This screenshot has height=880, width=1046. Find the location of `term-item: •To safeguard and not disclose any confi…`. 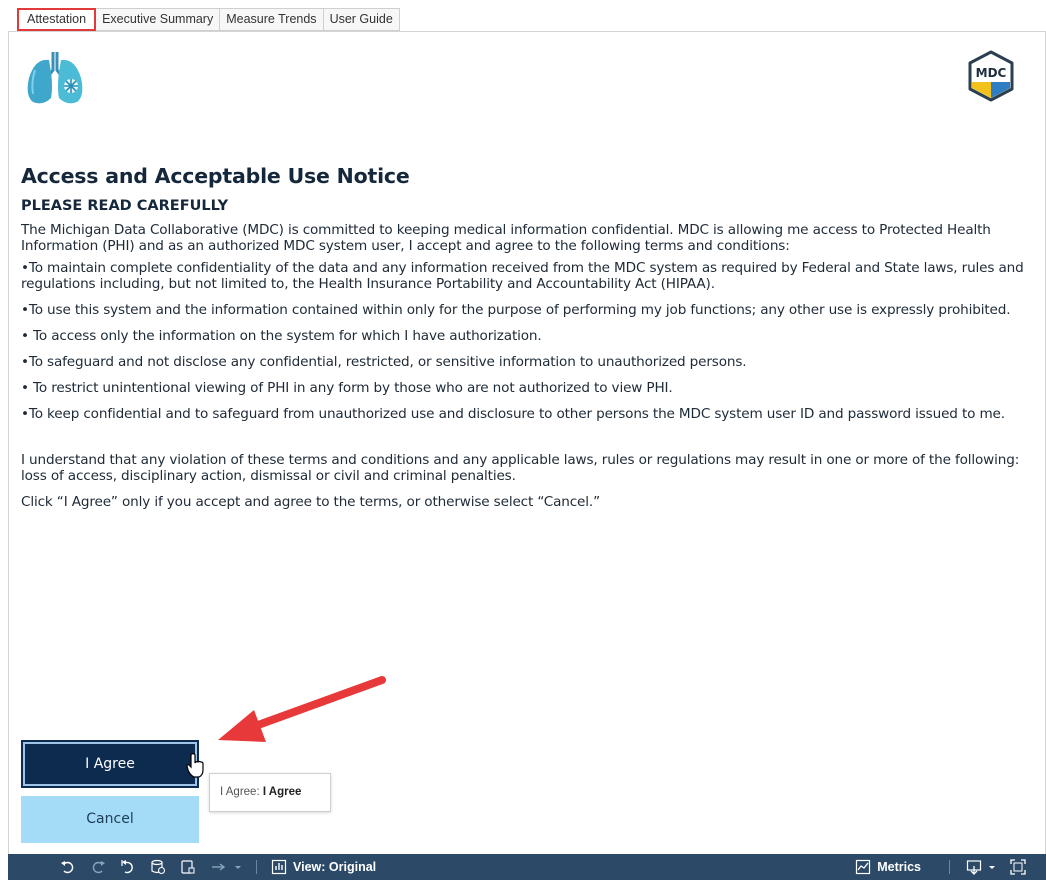

term-item: •To safeguard and not disclose any confi… is located at coordinates (384, 362).